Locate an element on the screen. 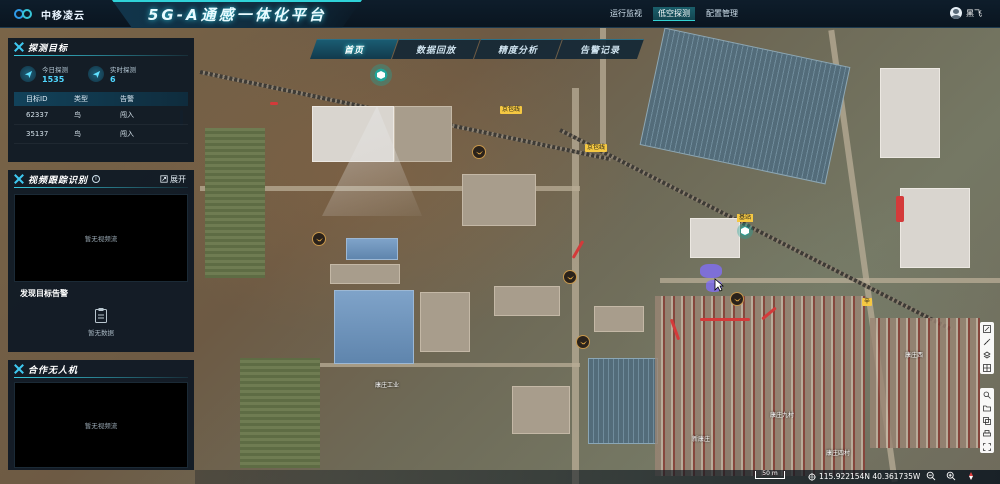  target-id: 35137 is located at coordinates (37, 134).